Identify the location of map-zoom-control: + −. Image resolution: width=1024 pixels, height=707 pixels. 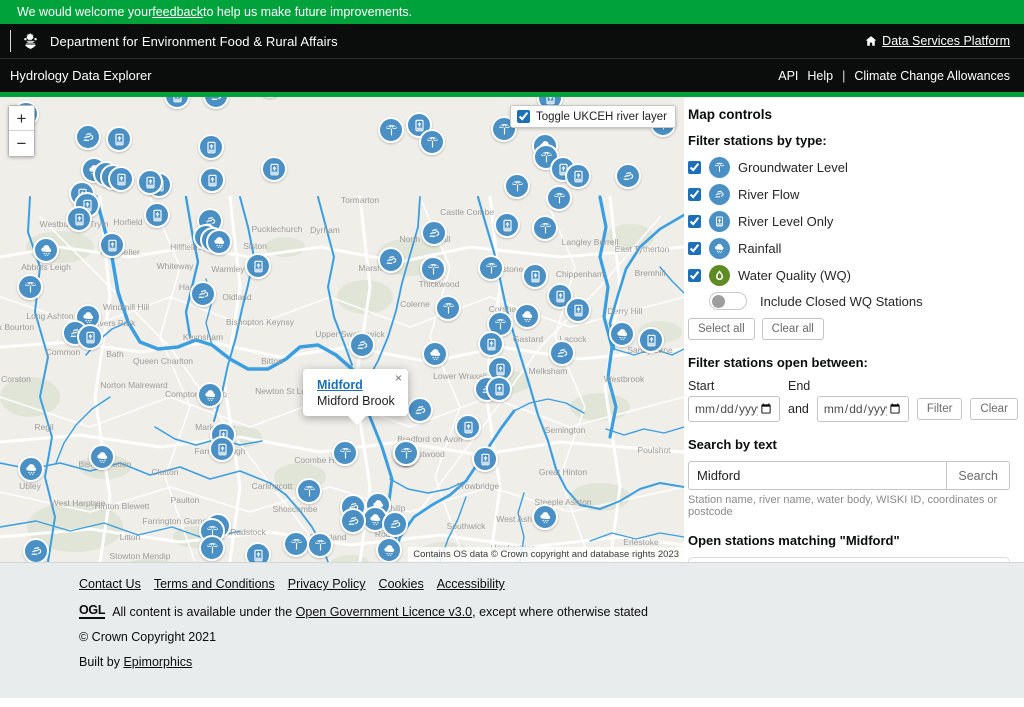
(21, 131).